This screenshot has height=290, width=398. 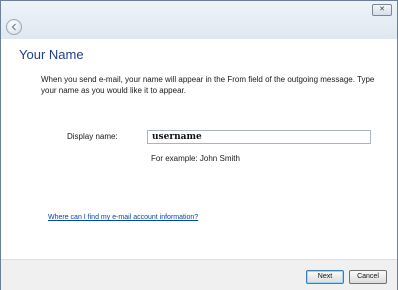 What do you see at coordinates (51, 54) in the screenshot?
I see `page-title: Your Name` at bounding box center [51, 54].